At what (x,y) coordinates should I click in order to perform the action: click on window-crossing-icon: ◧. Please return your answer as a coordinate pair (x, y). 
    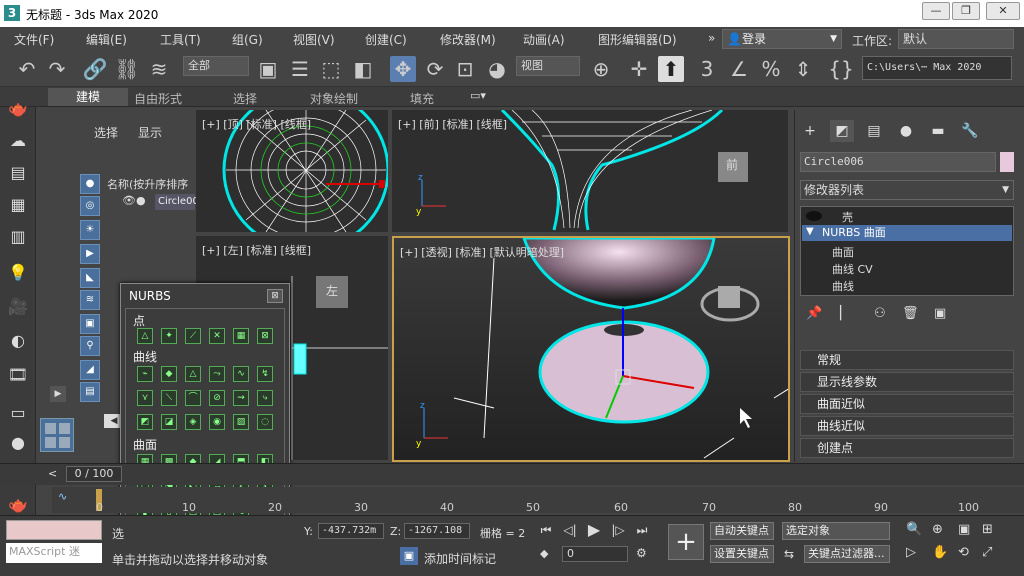
    Looking at the image, I should click on (363, 69).